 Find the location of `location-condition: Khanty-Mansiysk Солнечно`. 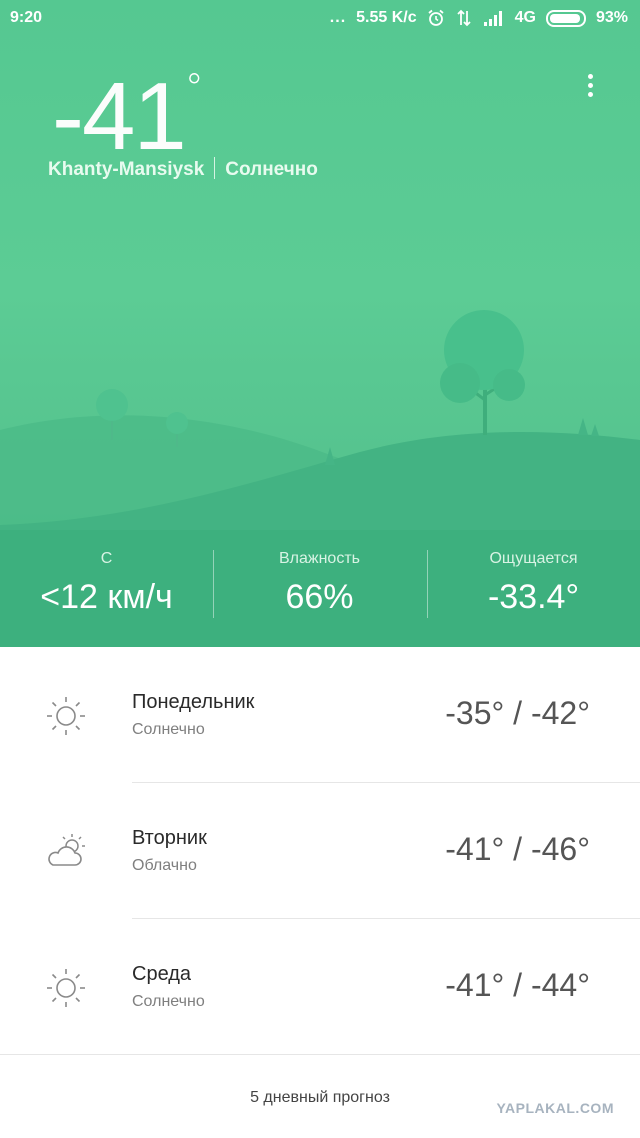

location-condition: Khanty-Mansiysk Солнечно is located at coordinates (183, 169).